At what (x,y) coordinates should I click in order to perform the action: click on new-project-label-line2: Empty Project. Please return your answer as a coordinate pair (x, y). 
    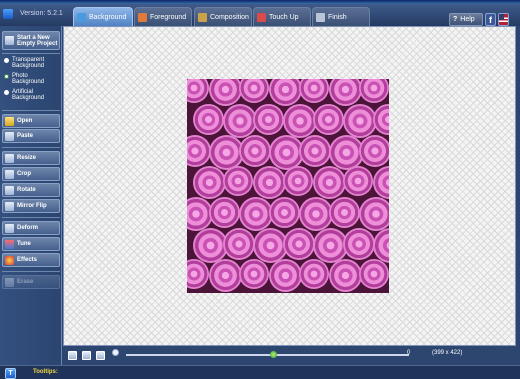
    Looking at the image, I should click on (37, 43).